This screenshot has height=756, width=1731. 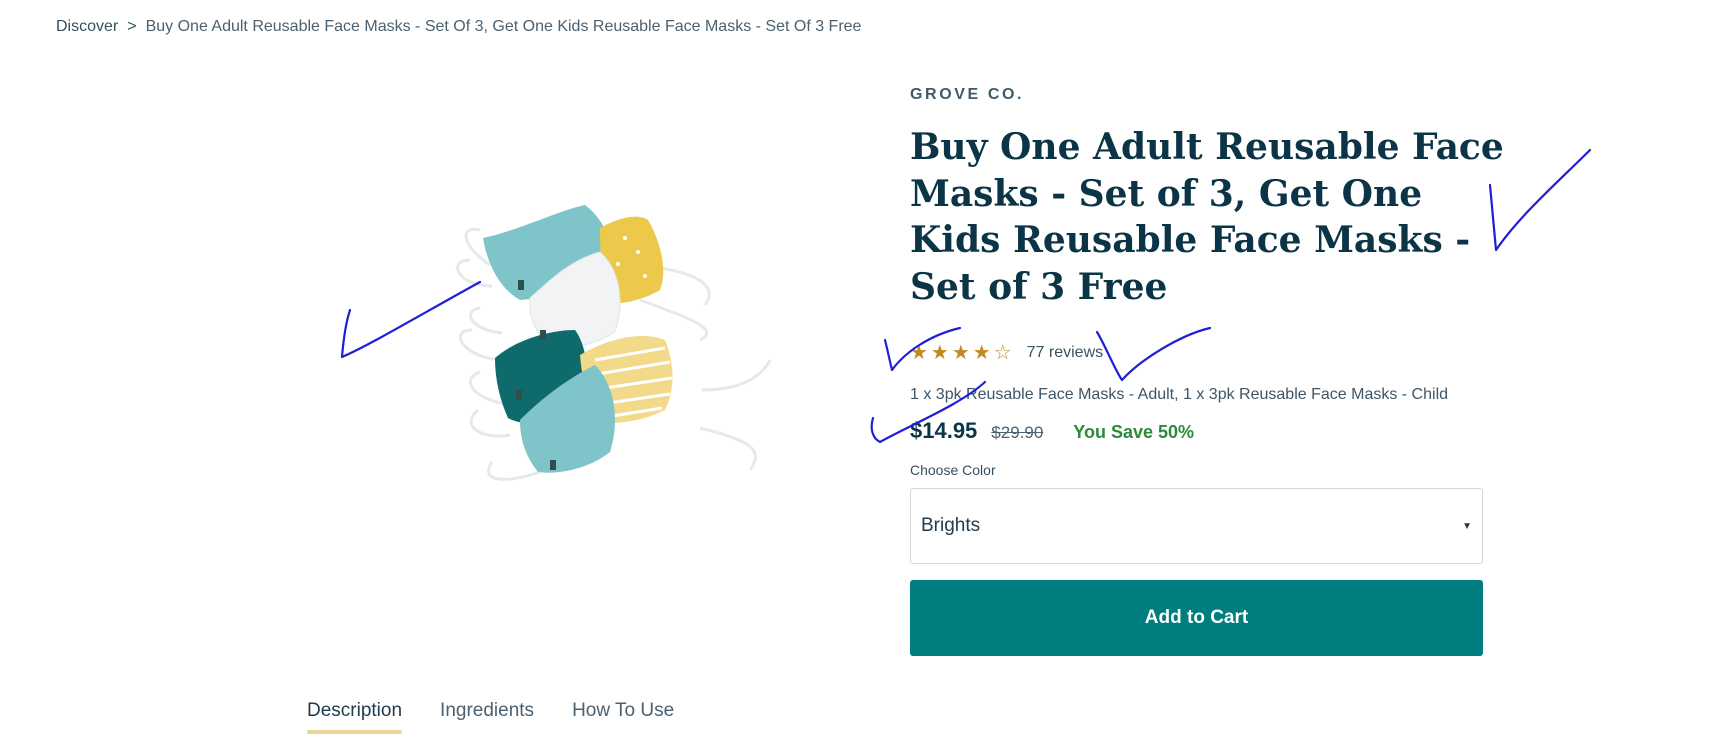 I want to click on caret-down-icon: ▼, so click(x=1467, y=526).